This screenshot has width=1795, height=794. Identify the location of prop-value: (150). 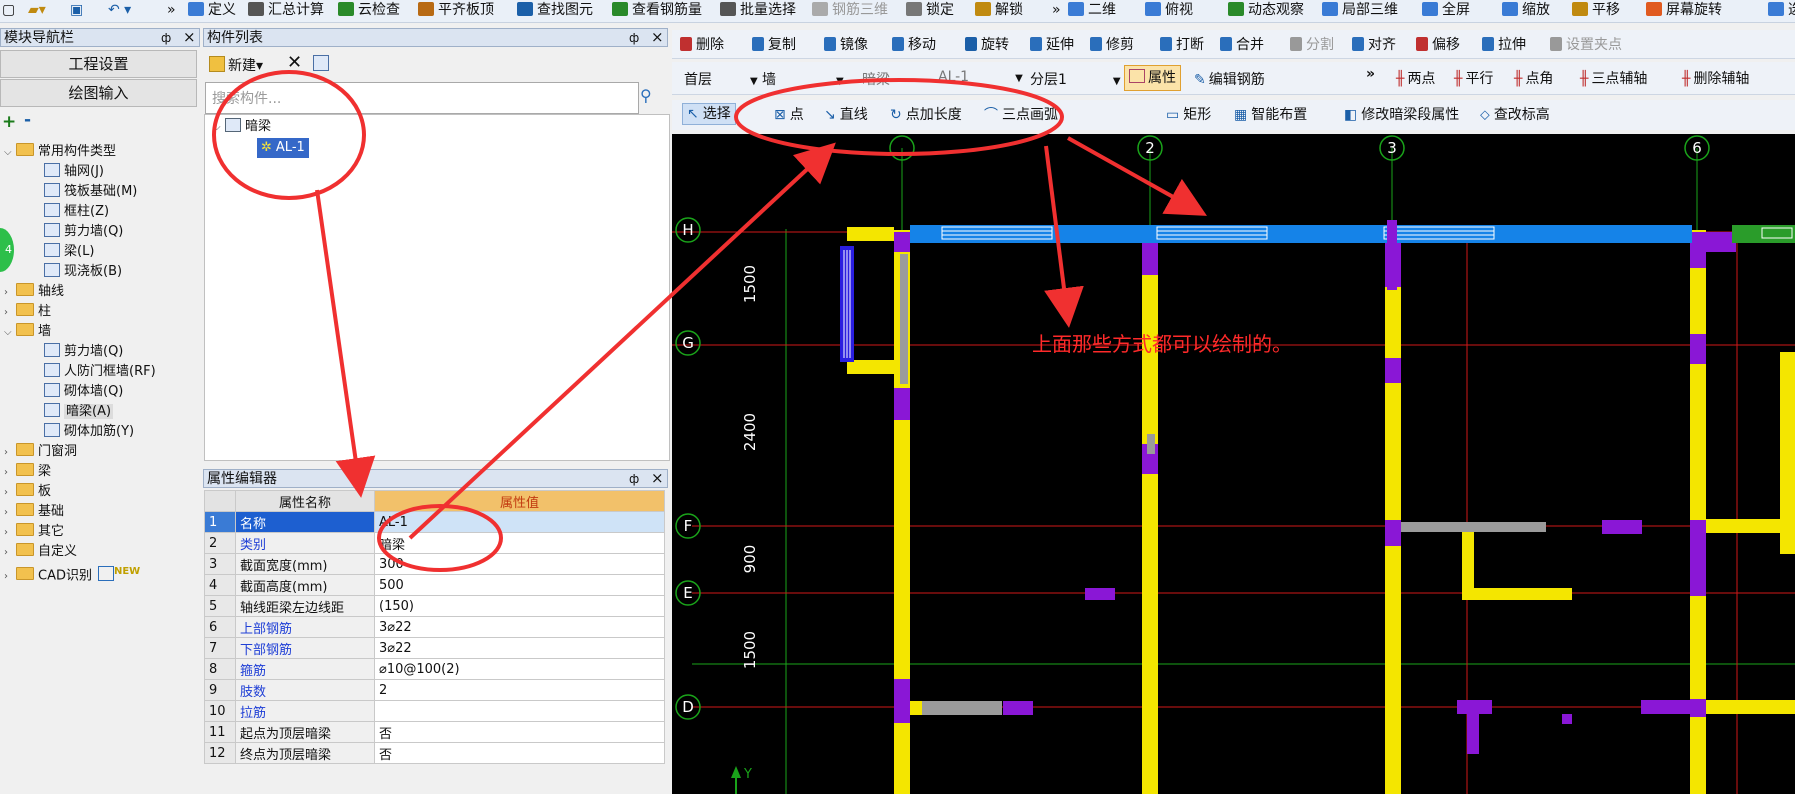
(519, 606).